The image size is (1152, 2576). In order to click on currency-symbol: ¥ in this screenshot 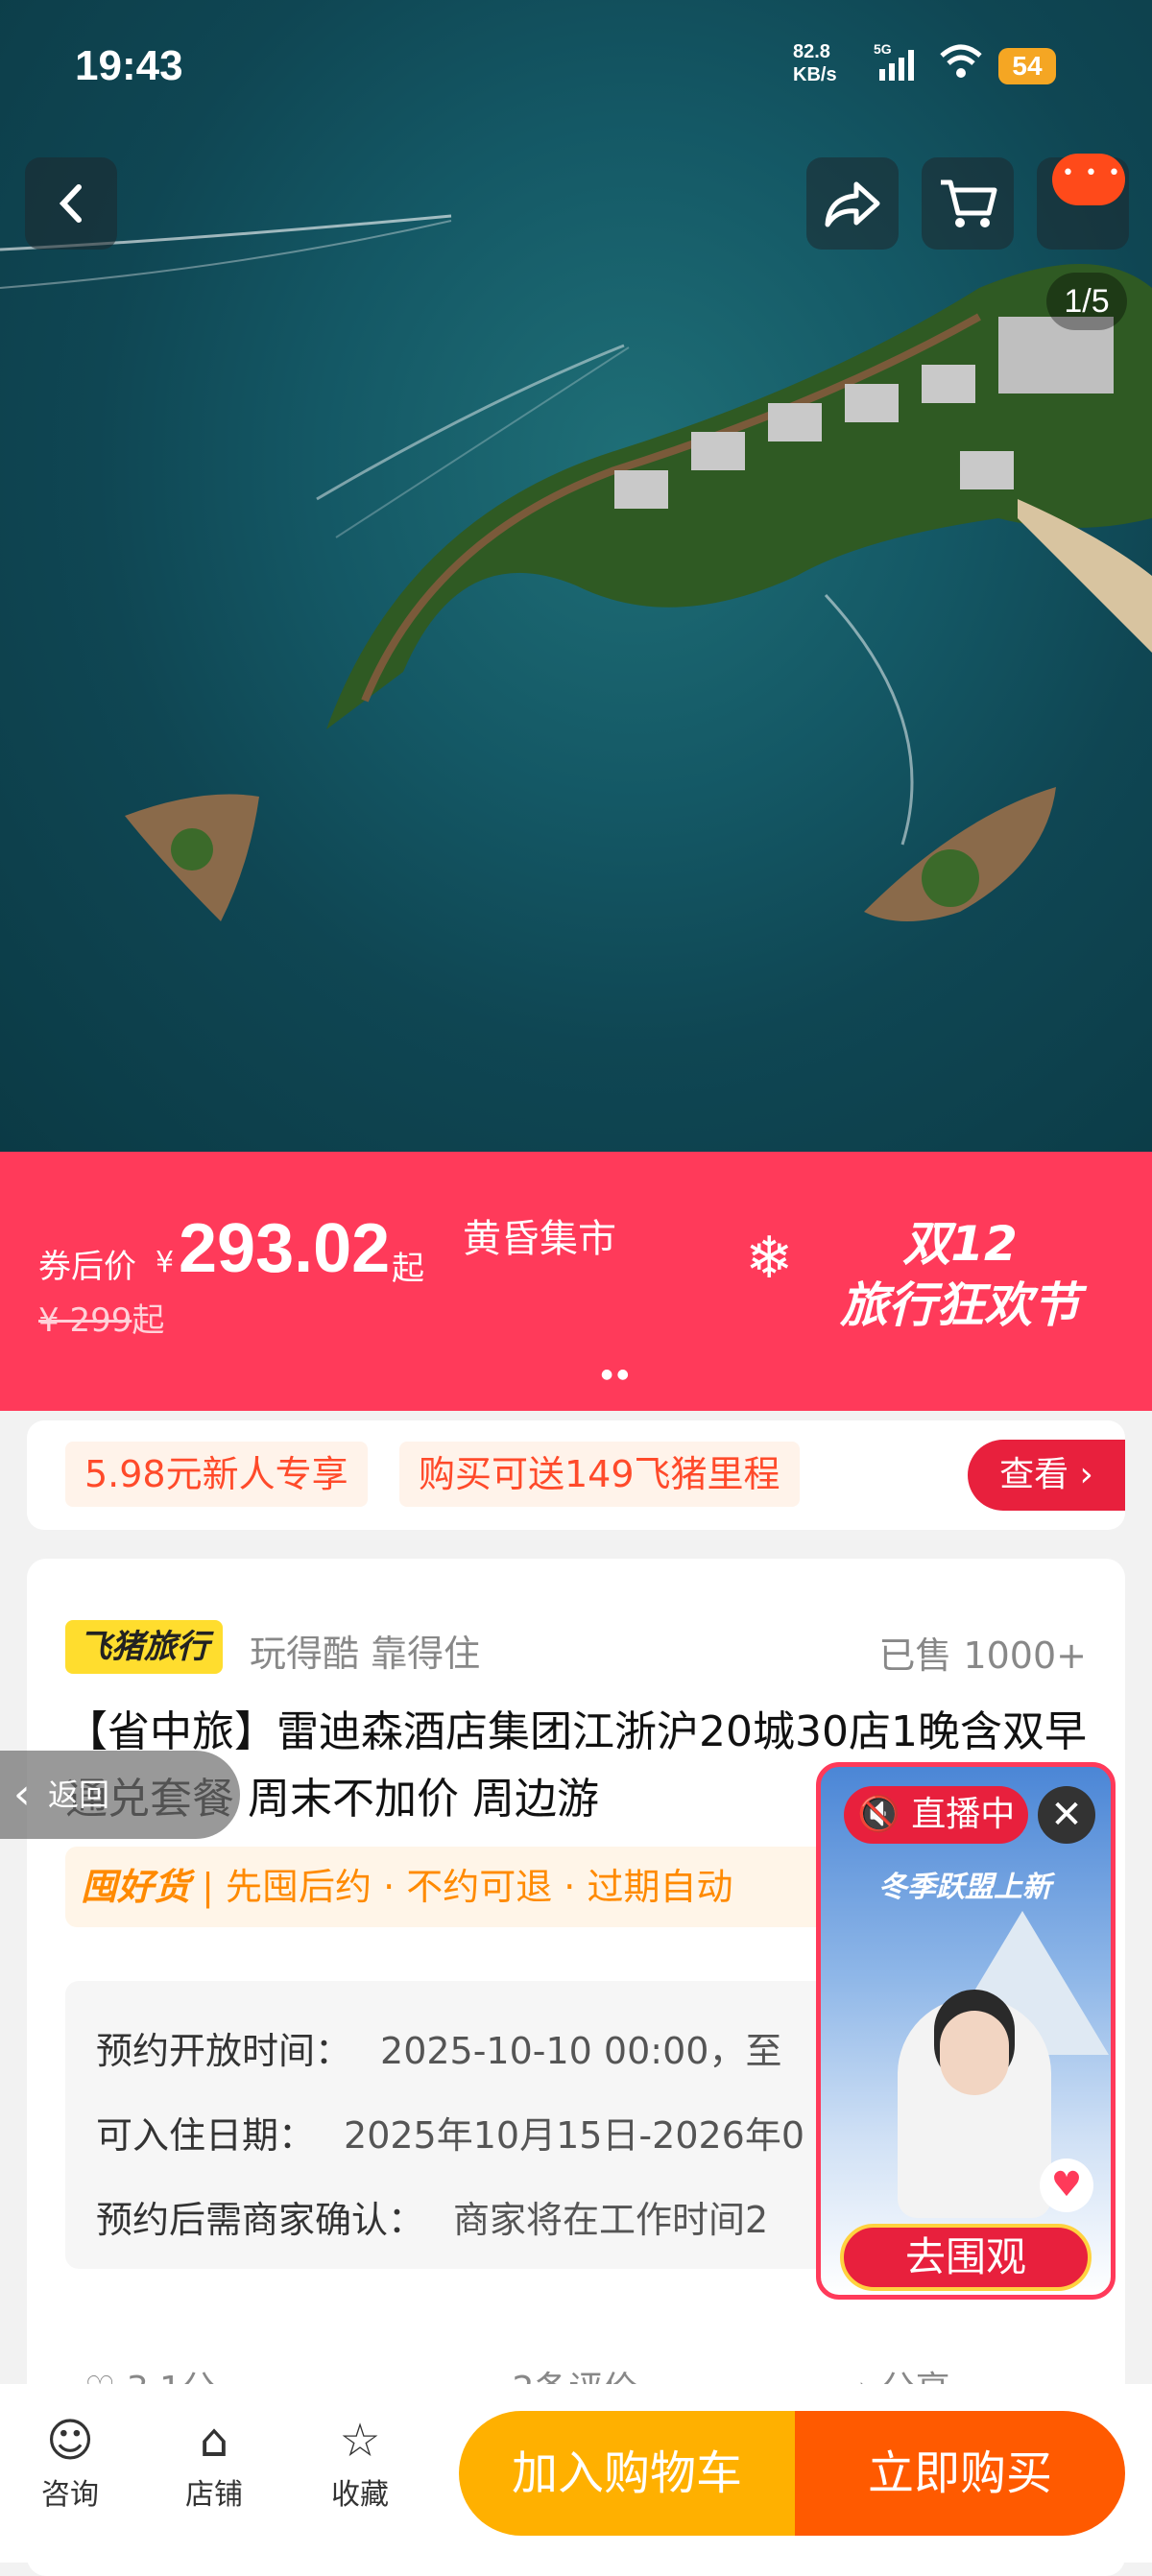, I will do `click(165, 1262)`.